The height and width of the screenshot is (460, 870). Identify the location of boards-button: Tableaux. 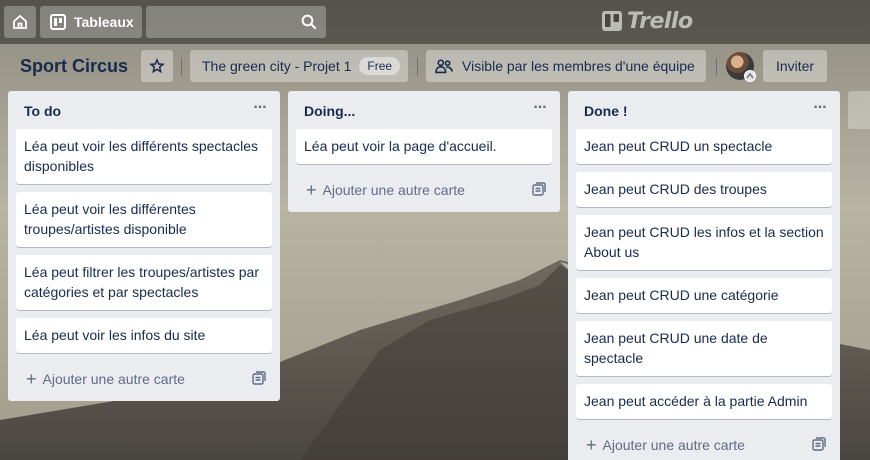
(91, 22).